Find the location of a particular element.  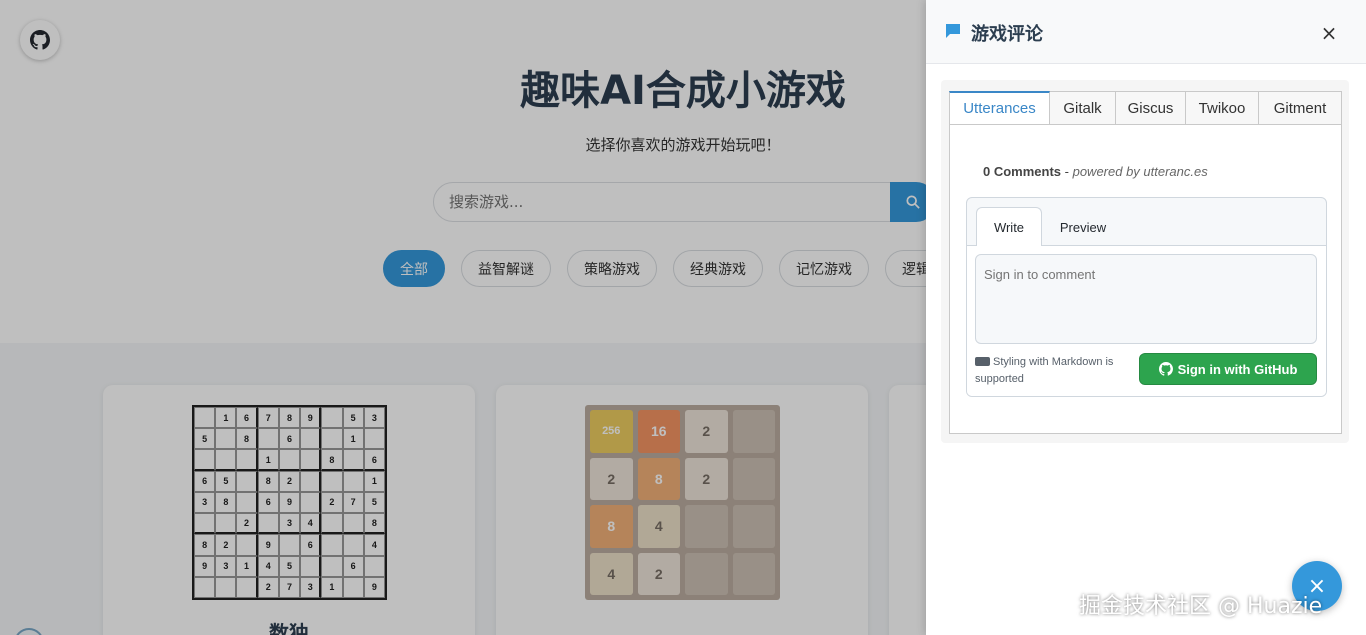

sign-in-label: Sign in with GitHub is located at coordinates (1237, 369).